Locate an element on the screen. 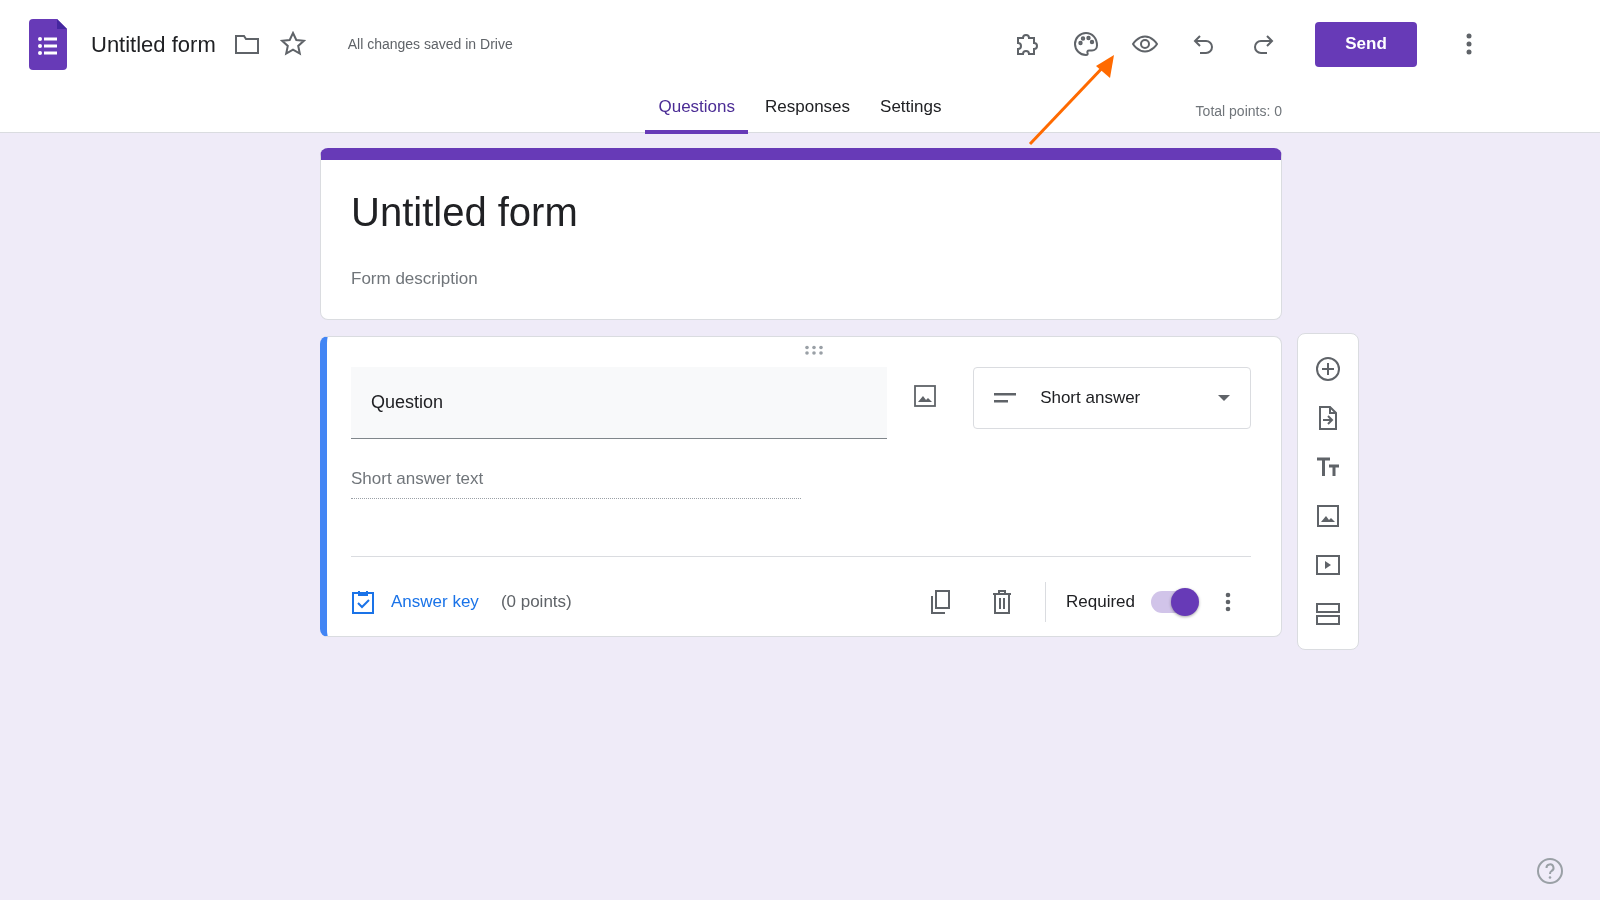 The height and width of the screenshot is (900, 1600). required-toggle is located at coordinates (1174, 601).